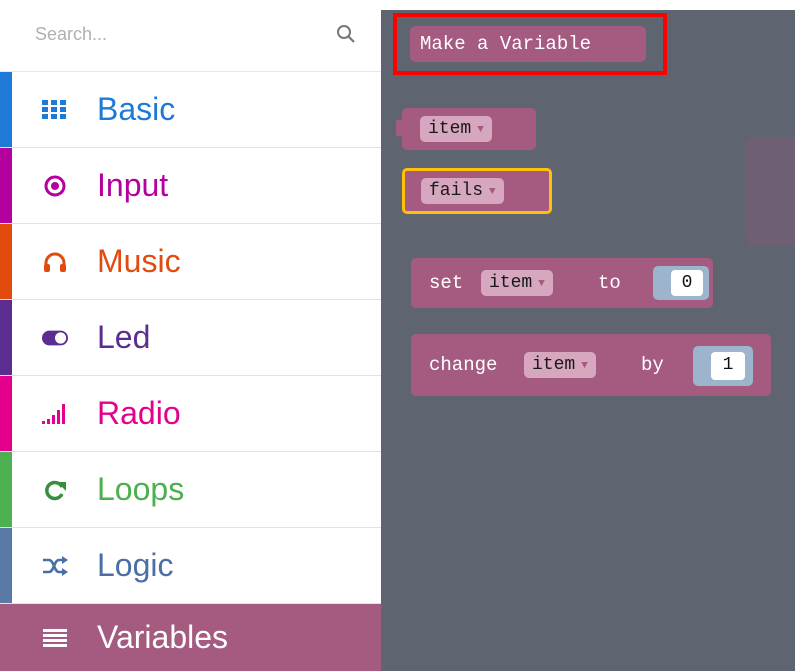  I want to click on set-variable-block: set item ▼ to 0, so click(562, 283).